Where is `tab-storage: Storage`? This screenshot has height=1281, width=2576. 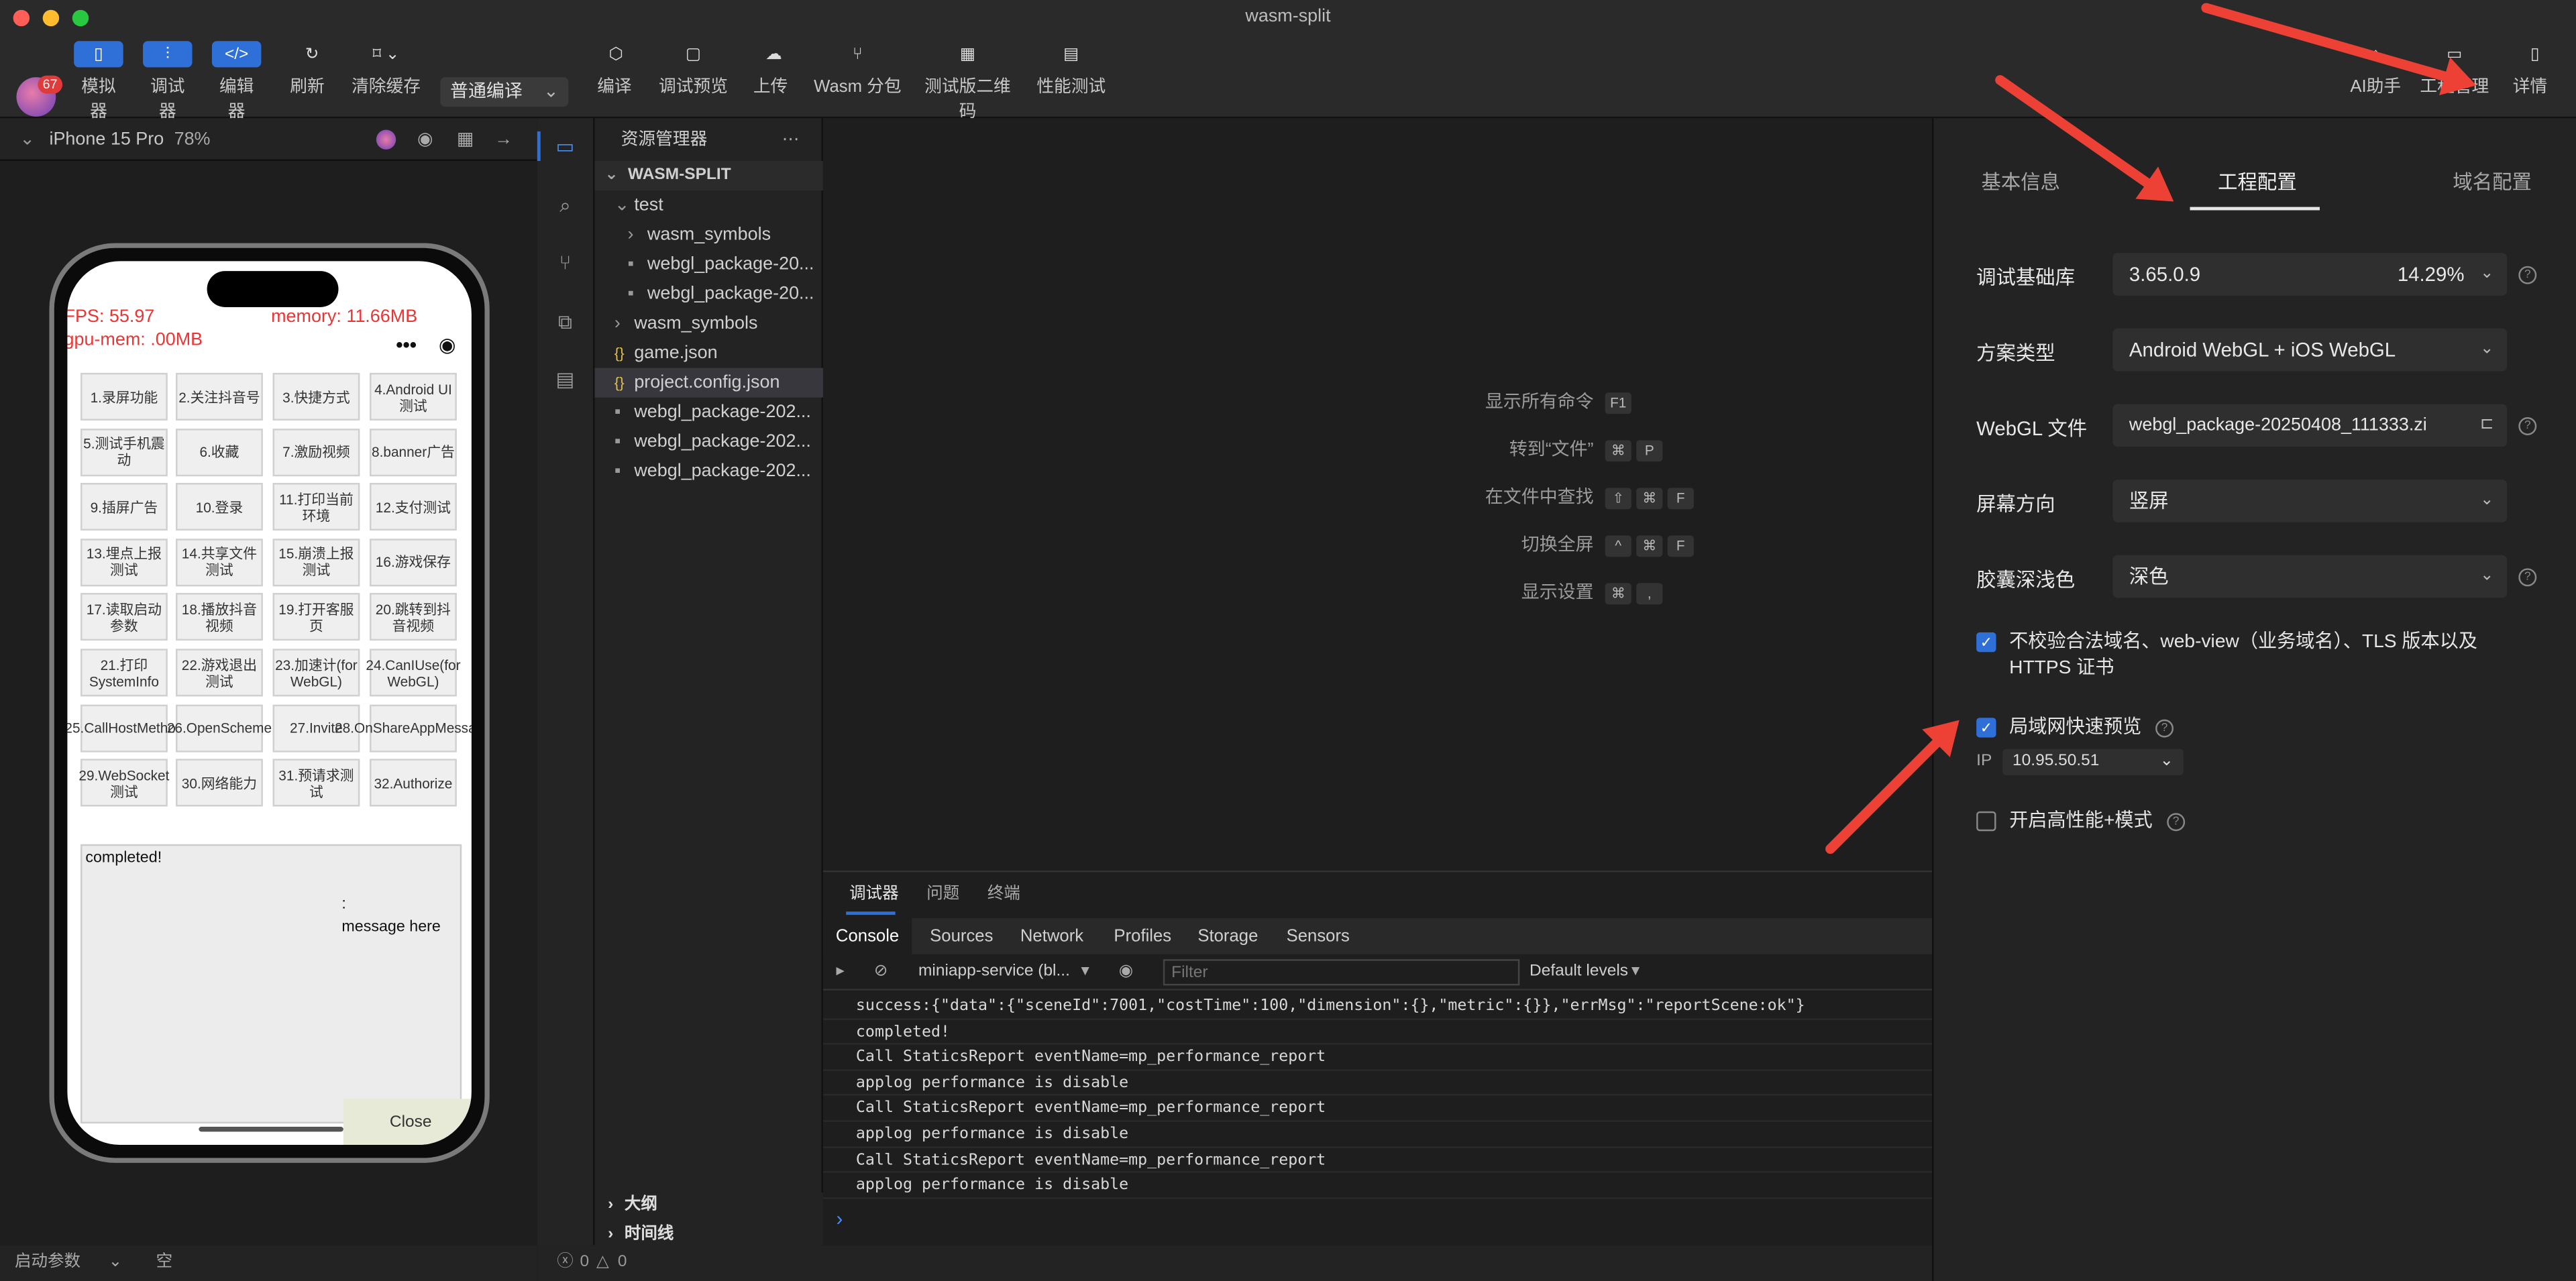
tab-storage: Storage is located at coordinates (1227, 936).